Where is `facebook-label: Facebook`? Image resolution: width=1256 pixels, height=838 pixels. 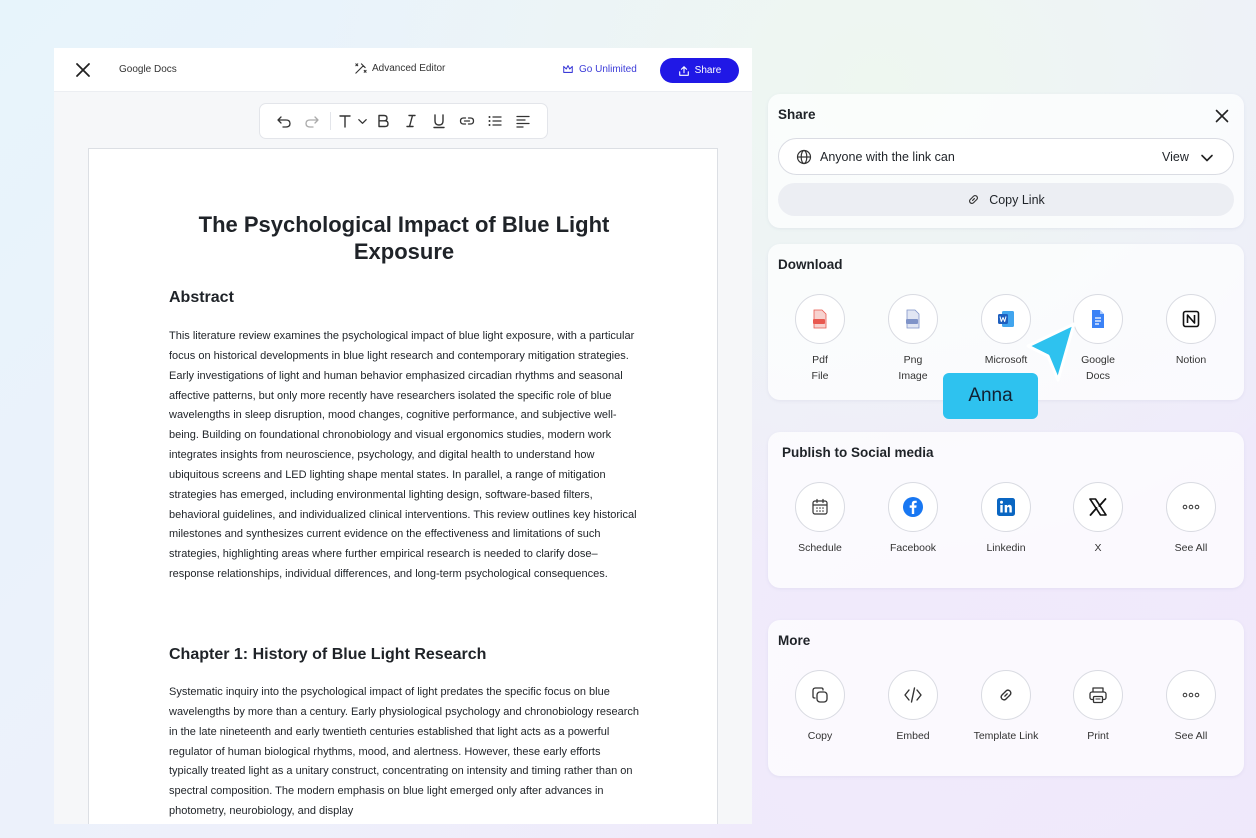
facebook-label: Facebook is located at coordinates (913, 548).